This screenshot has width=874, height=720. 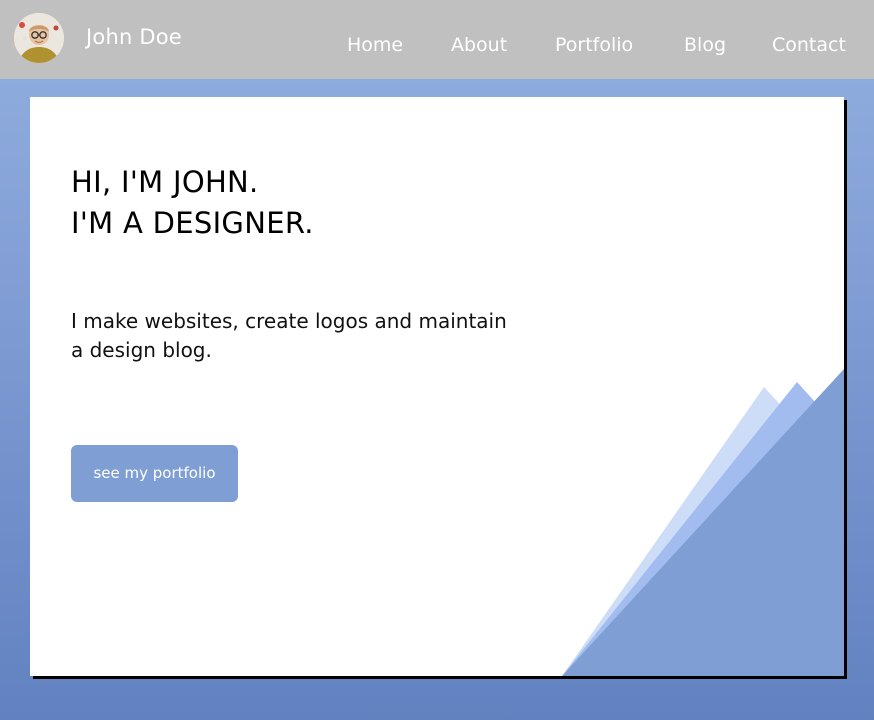 What do you see at coordinates (154, 473) in the screenshot?
I see `see-portfolio-button: see my portfolio` at bounding box center [154, 473].